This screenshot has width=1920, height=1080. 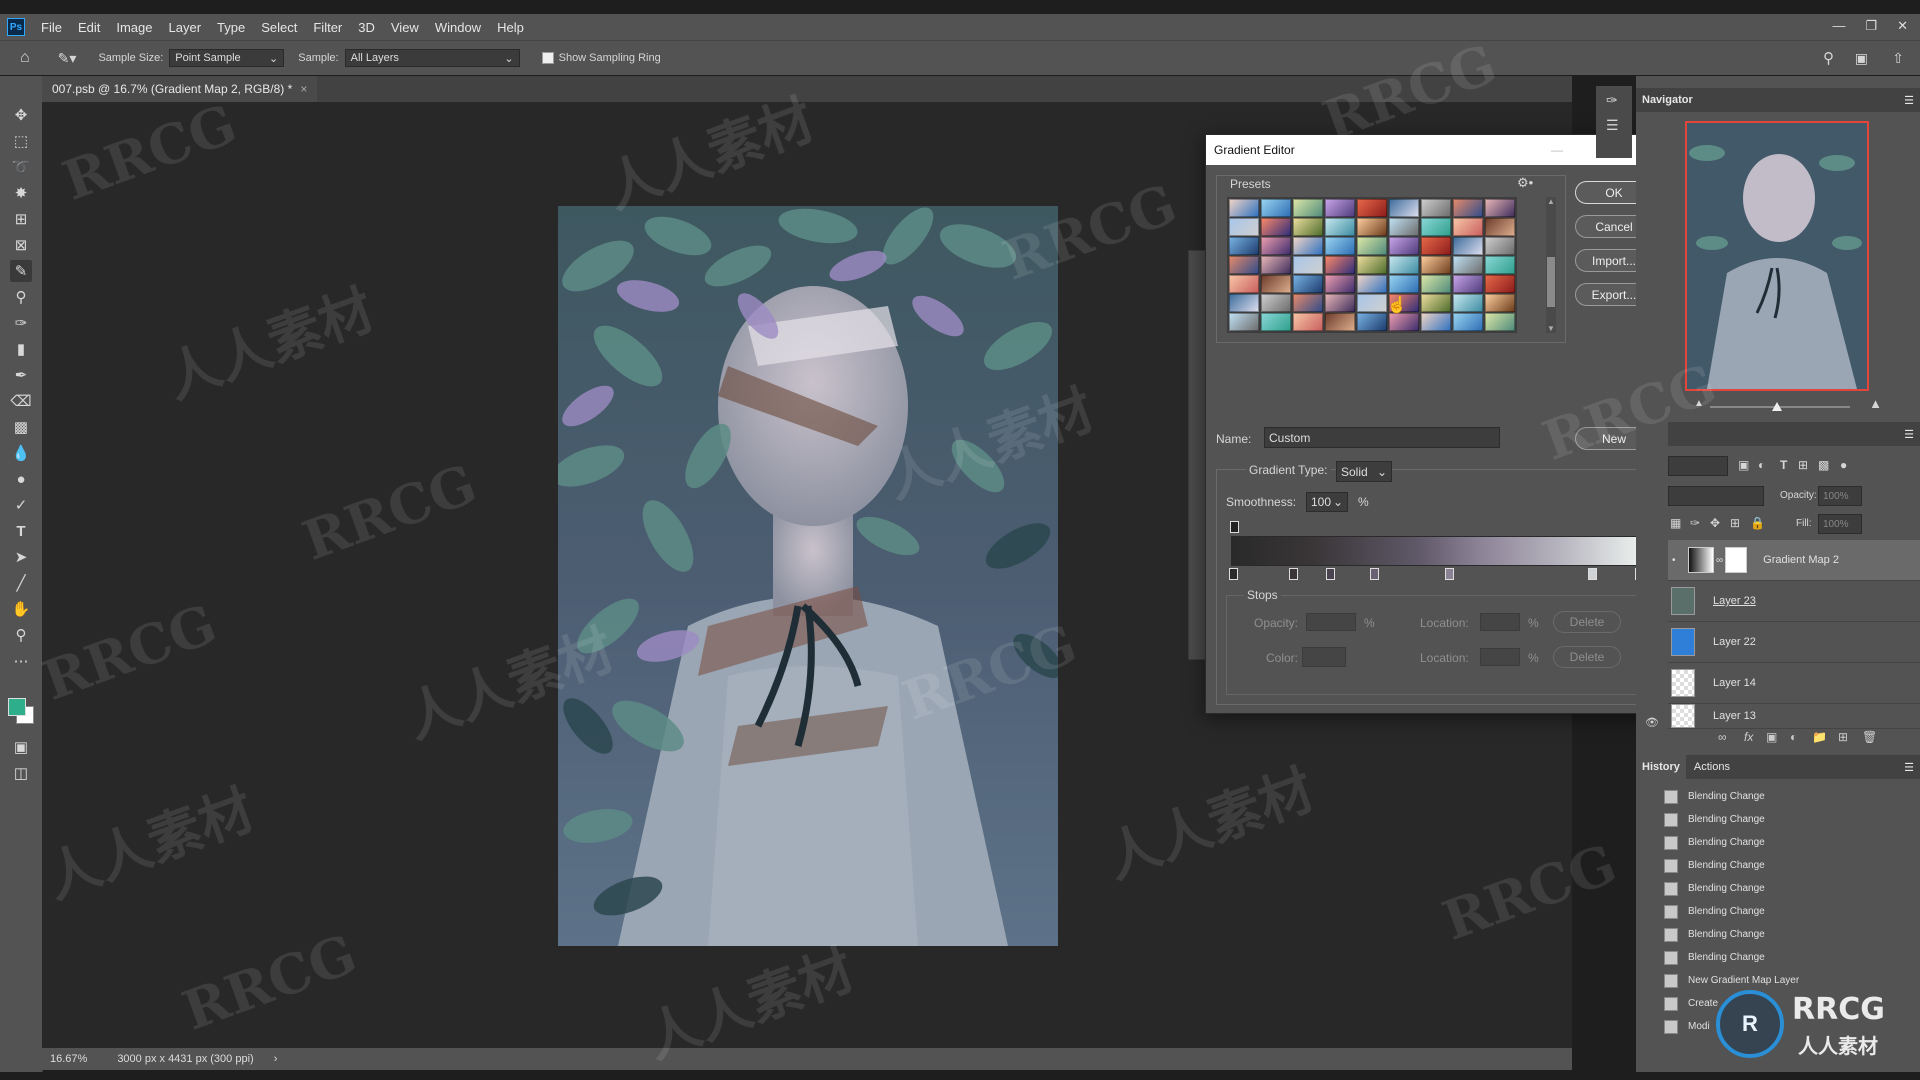 I want to click on history-panel-menu-icon: ☰, so click(x=1909, y=767).